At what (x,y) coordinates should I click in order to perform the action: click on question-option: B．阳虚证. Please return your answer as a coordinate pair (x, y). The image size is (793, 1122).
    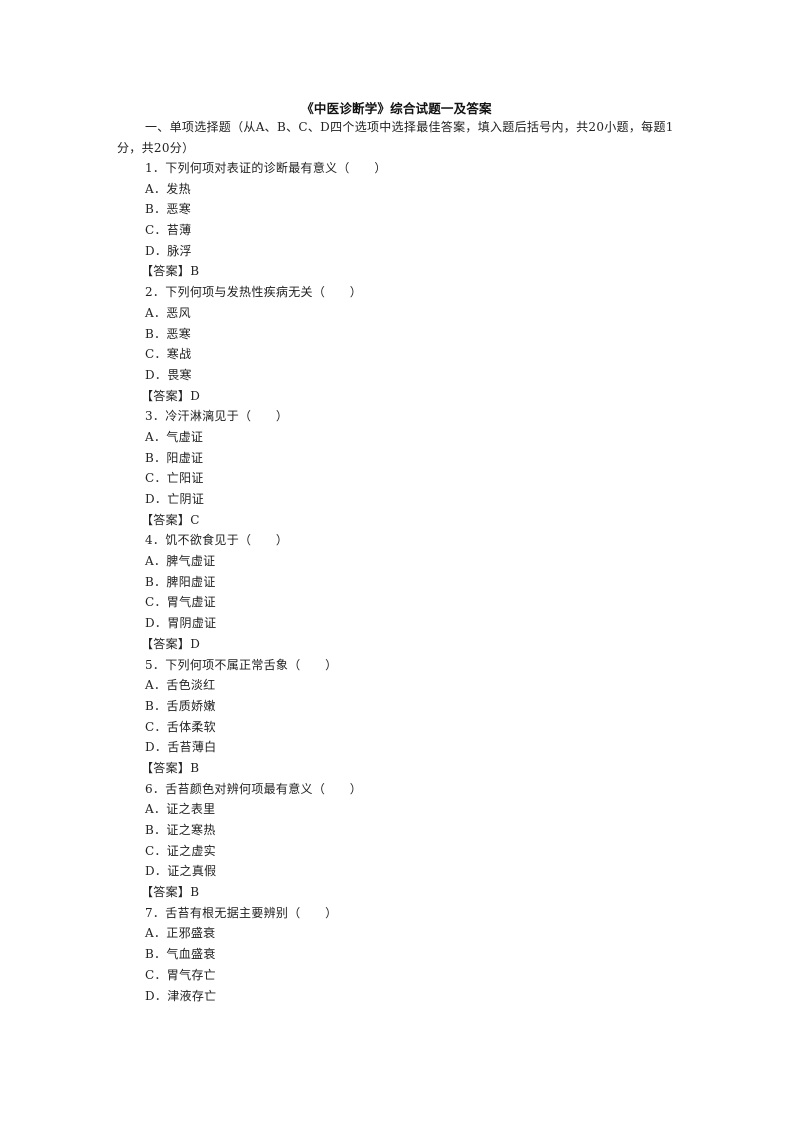
    Looking at the image, I should click on (174, 457).